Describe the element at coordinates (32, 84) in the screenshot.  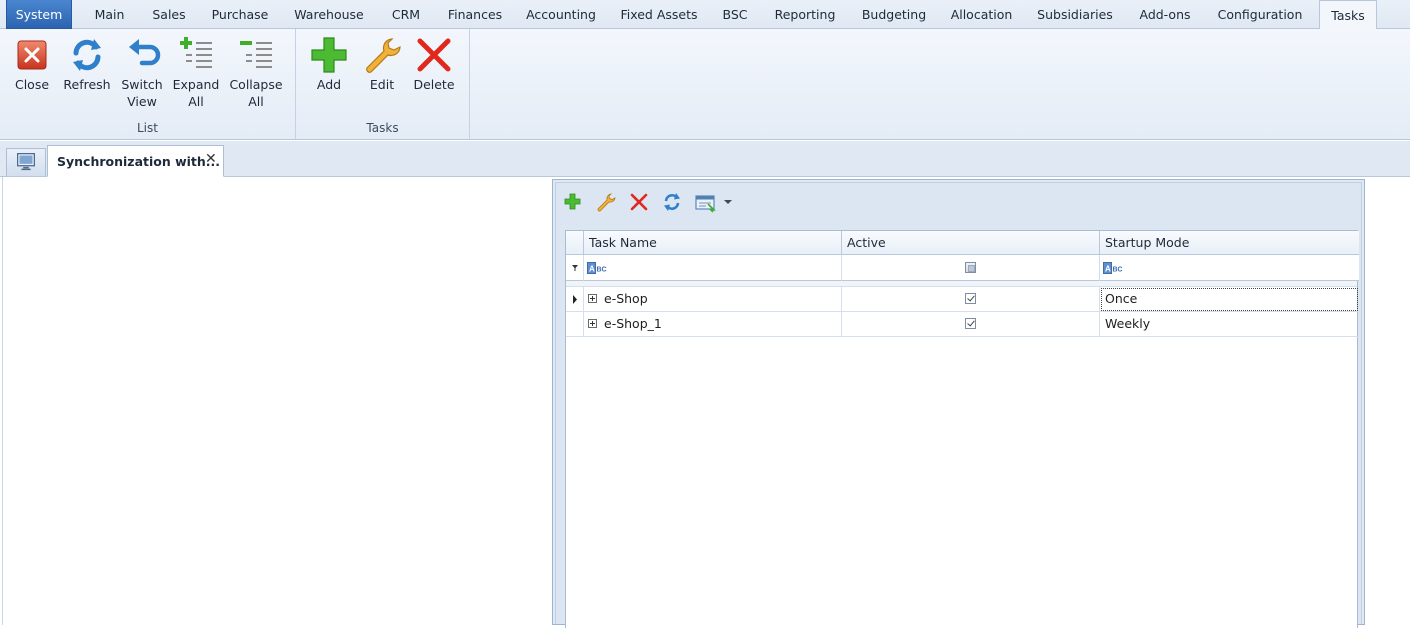
I see `close-label: Close` at that location.